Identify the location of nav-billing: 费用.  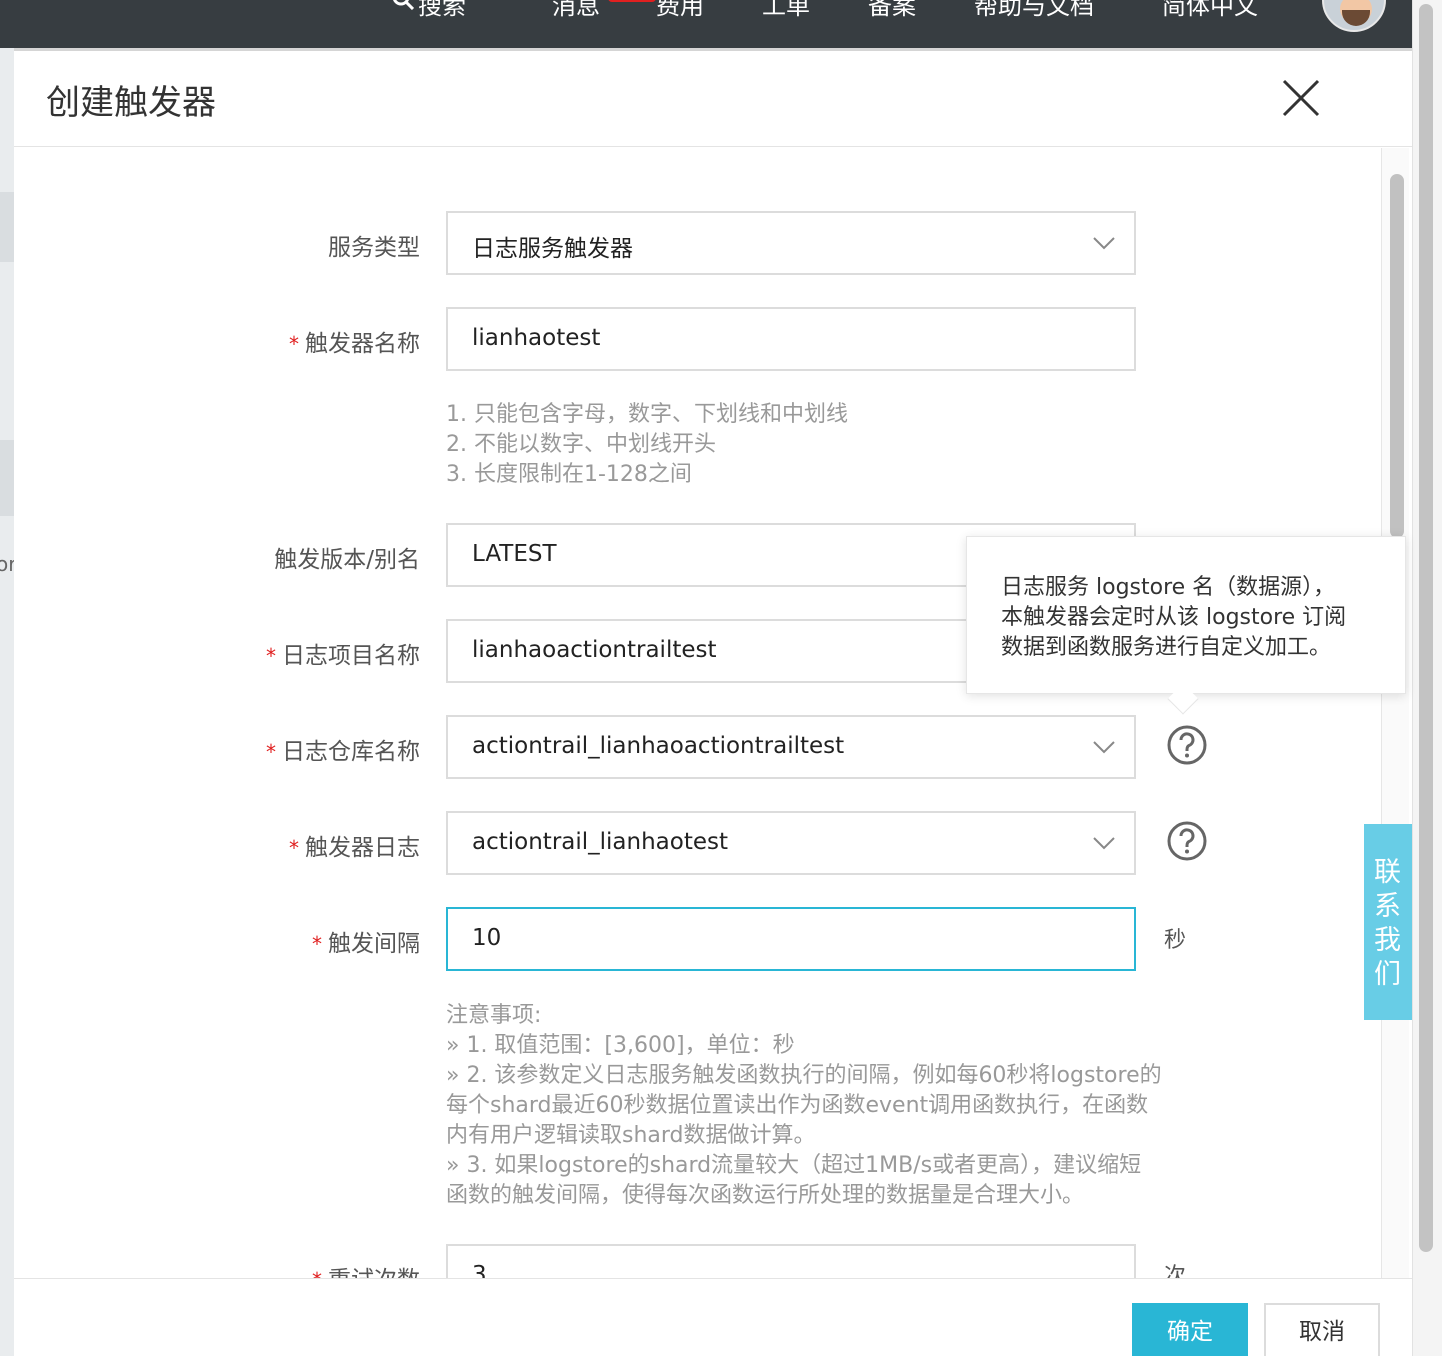
(680, 10).